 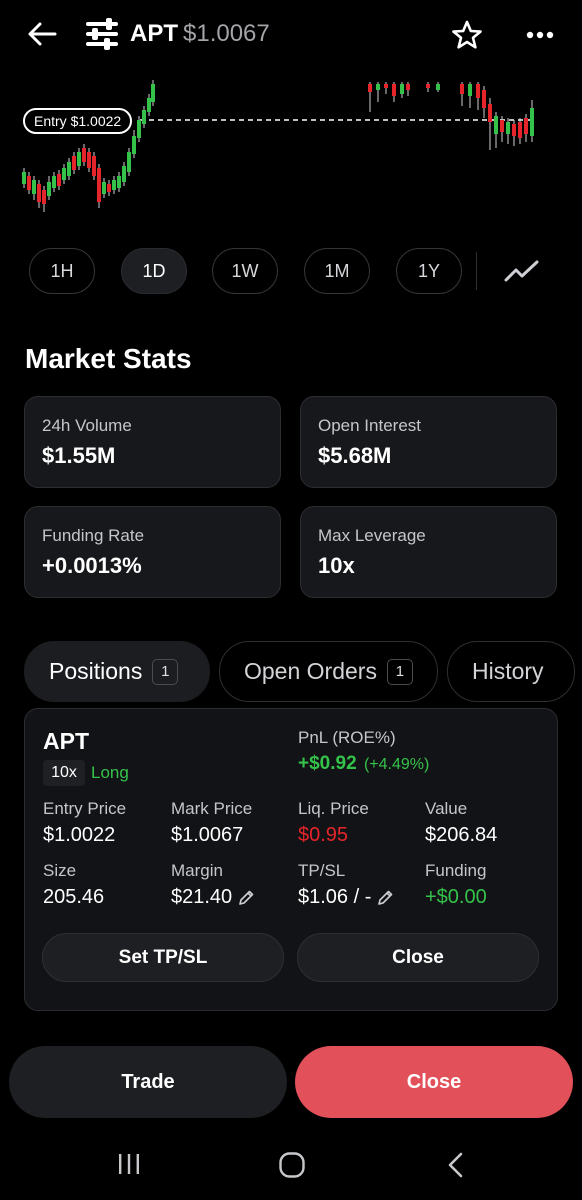 I want to click on position-side: Long, so click(x=110, y=772).